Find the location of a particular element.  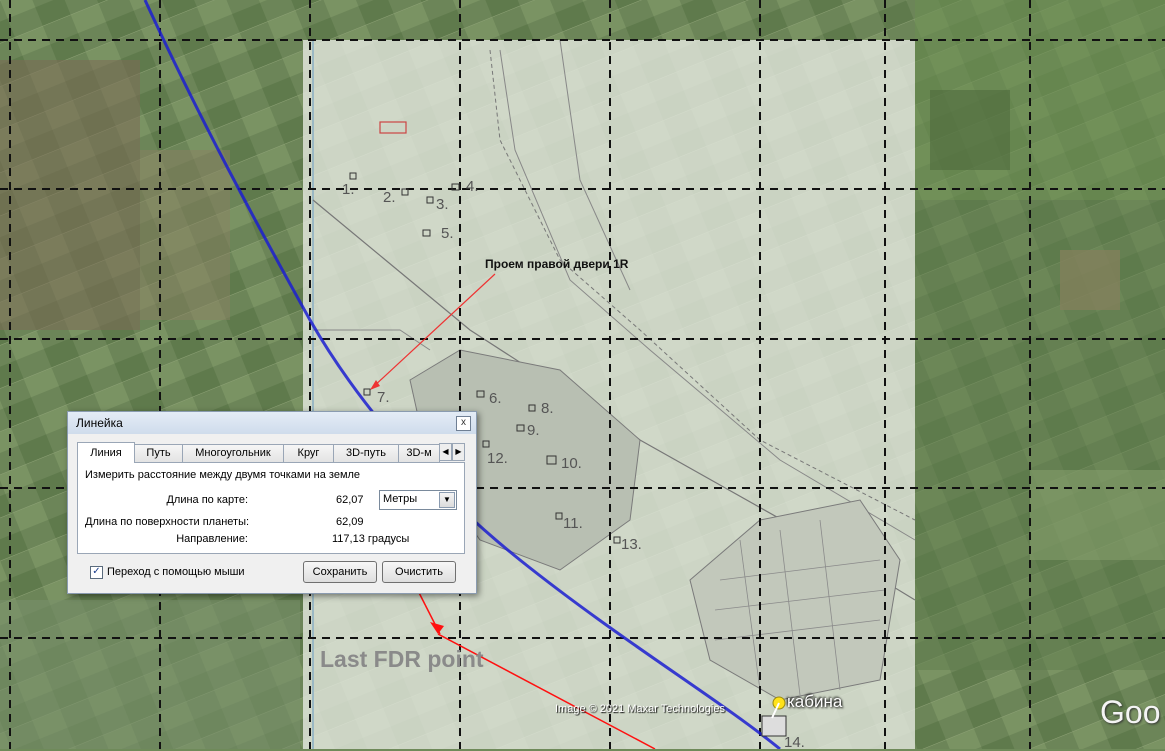

mouse-nav-checkbox: ✓ is located at coordinates (96, 572).